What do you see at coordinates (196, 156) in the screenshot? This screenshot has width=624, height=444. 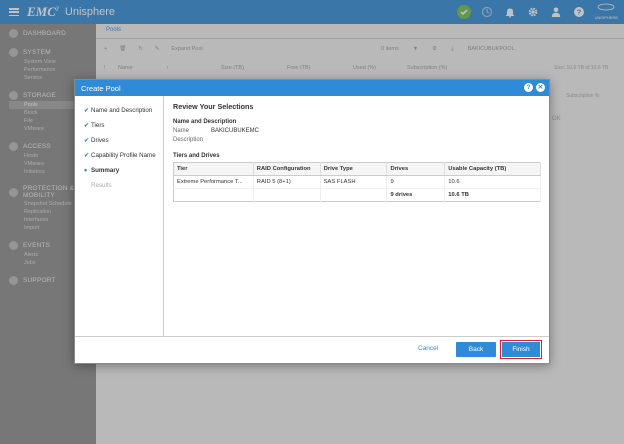 I see `tiers-section-title: Tiers and Drives` at bounding box center [196, 156].